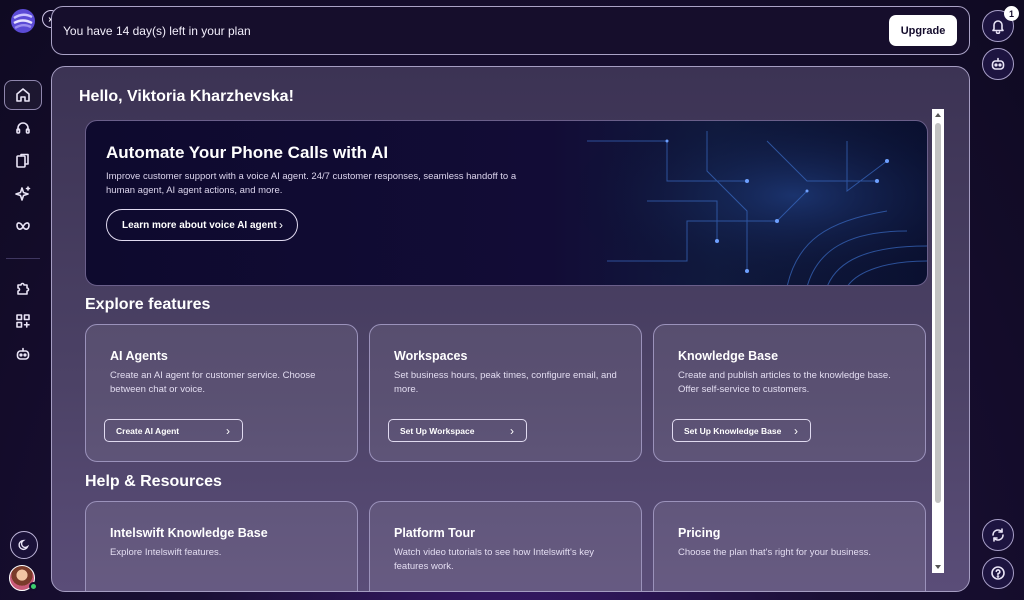  I want to click on sync-icon, so click(998, 535).